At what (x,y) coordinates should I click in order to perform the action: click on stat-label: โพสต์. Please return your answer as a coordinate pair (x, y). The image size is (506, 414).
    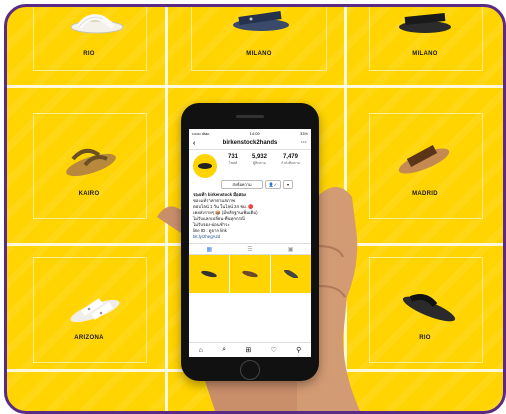
    Looking at the image, I should click on (233, 163).